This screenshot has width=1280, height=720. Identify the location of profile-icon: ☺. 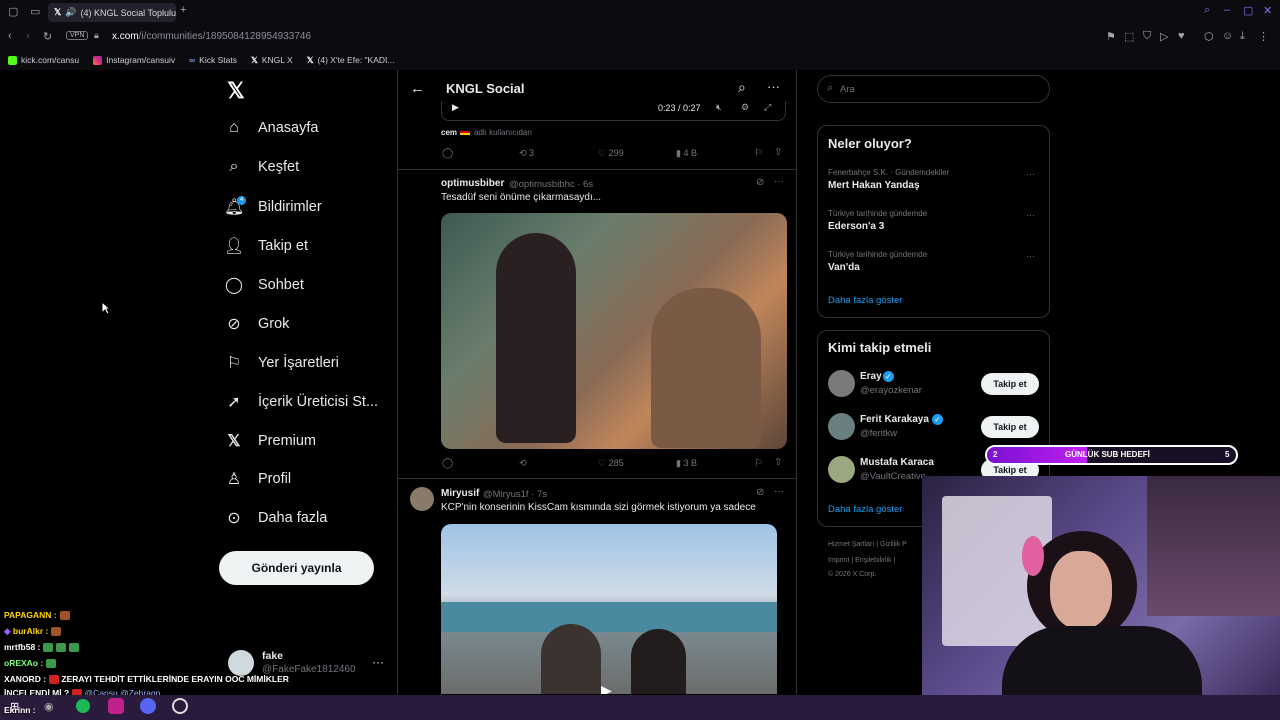
(1227, 36).